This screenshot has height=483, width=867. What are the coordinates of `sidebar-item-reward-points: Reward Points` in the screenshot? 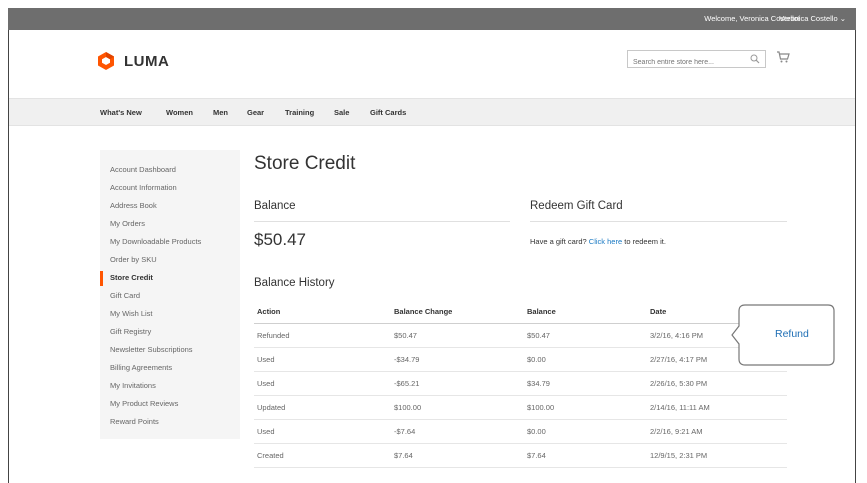 It's located at (134, 421).